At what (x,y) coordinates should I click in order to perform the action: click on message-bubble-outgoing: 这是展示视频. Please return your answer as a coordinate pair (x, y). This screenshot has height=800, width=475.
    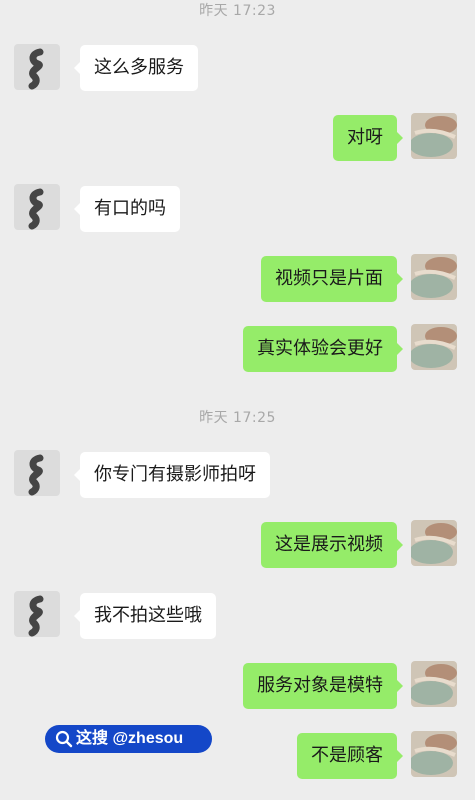
    Looking at the image, I should click on (332, 545).